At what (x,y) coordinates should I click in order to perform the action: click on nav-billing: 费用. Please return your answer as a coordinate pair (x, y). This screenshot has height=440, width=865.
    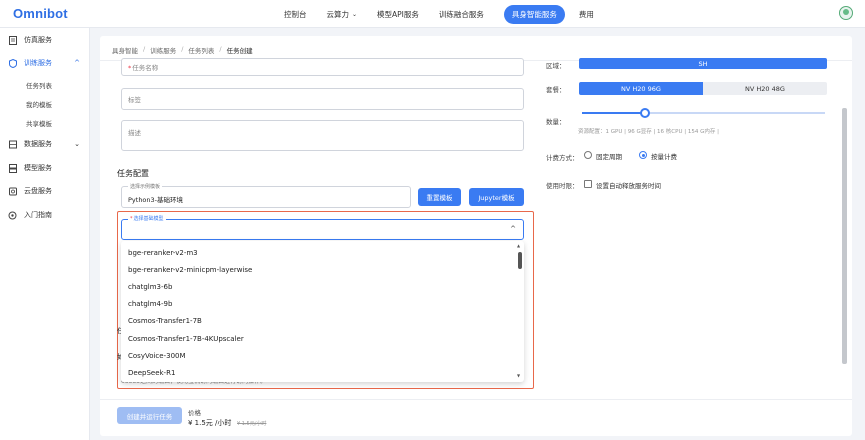
    Looking at the image, I should click on (586, 14).